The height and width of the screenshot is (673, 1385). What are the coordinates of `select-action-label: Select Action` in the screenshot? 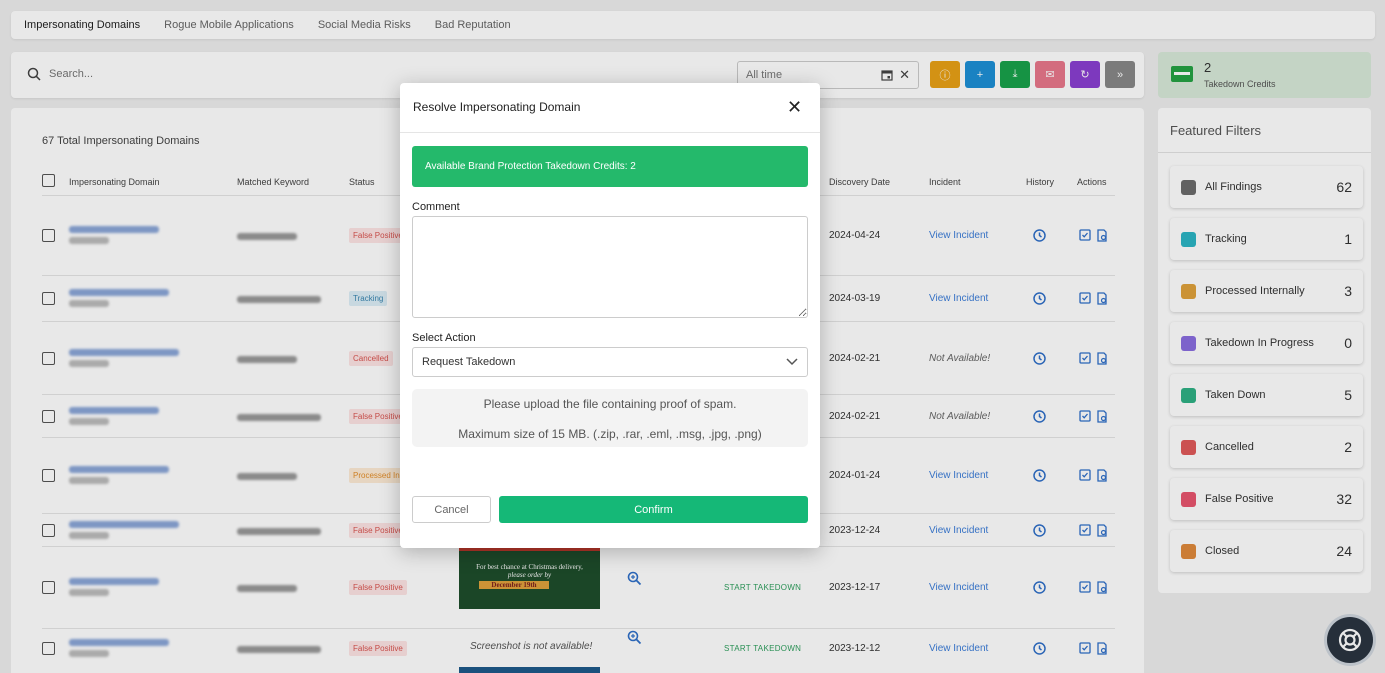 It's located at (444, 338).